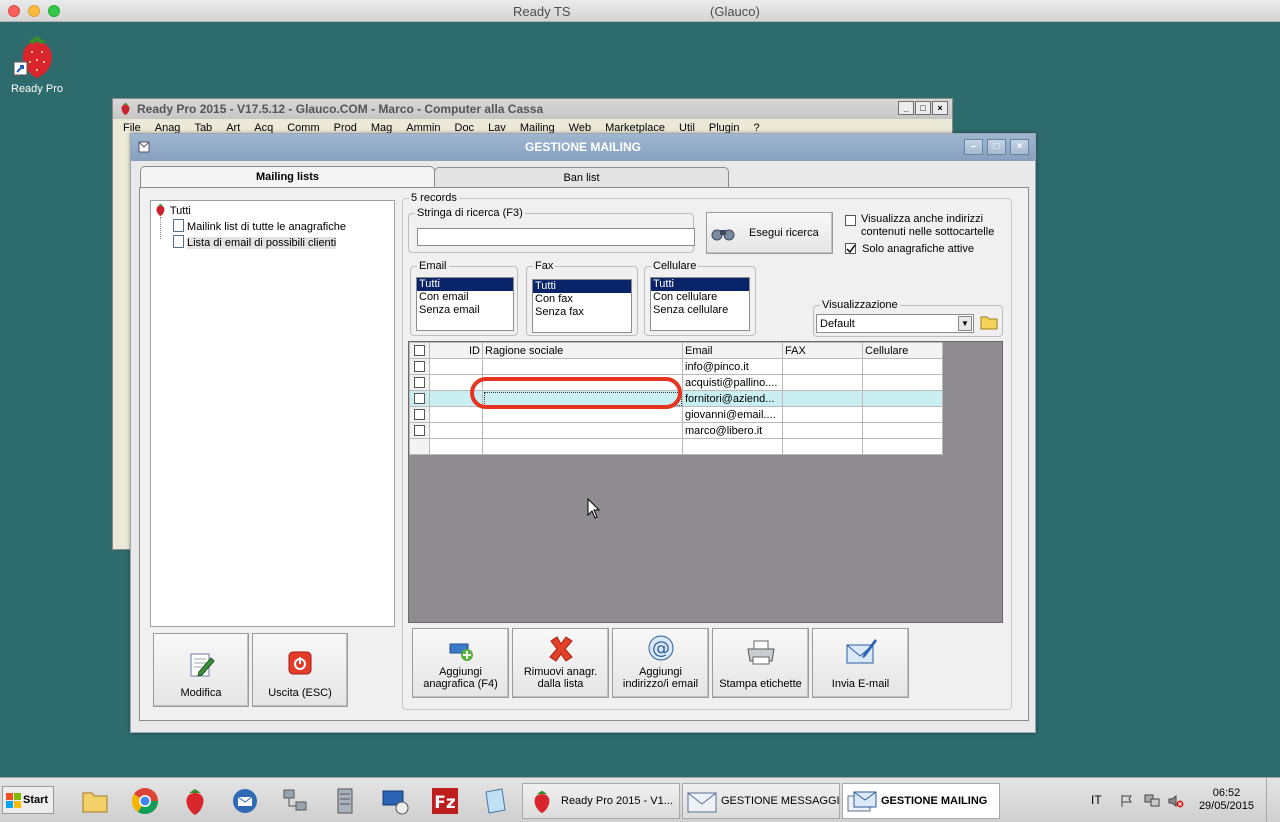 This screenshot has height=822, width=1280. Describe the element at coordinates (700, 284) in the screenshot. I see `cell-filter-option: Tutti` at that location.